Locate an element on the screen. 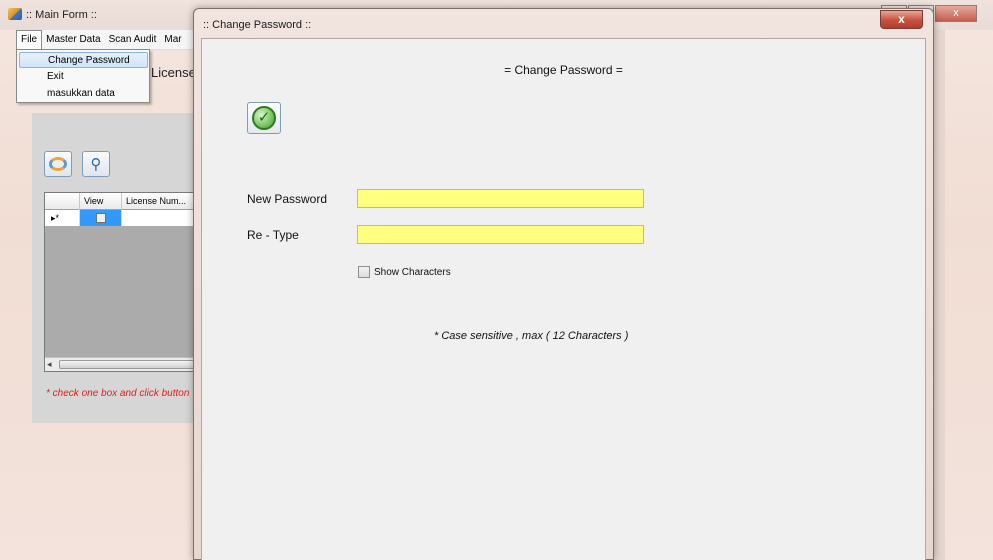 The width and height of the screenshot is (993, 560). show-characters-toggle: Show Characters is located at coordinates (404, 272).